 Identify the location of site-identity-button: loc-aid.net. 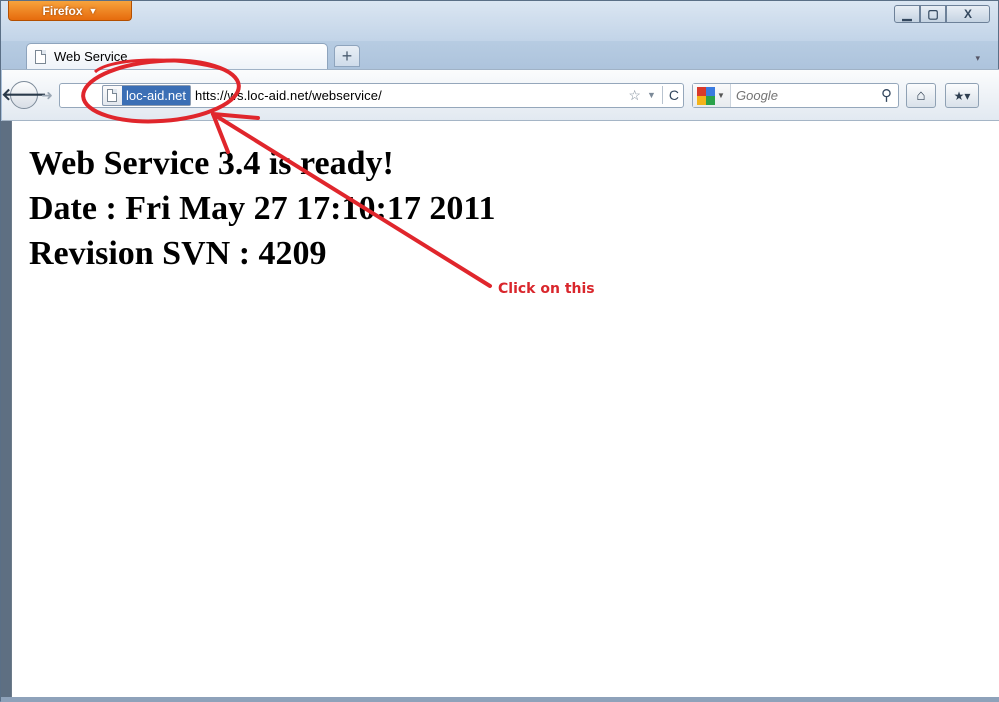
(146, 95).